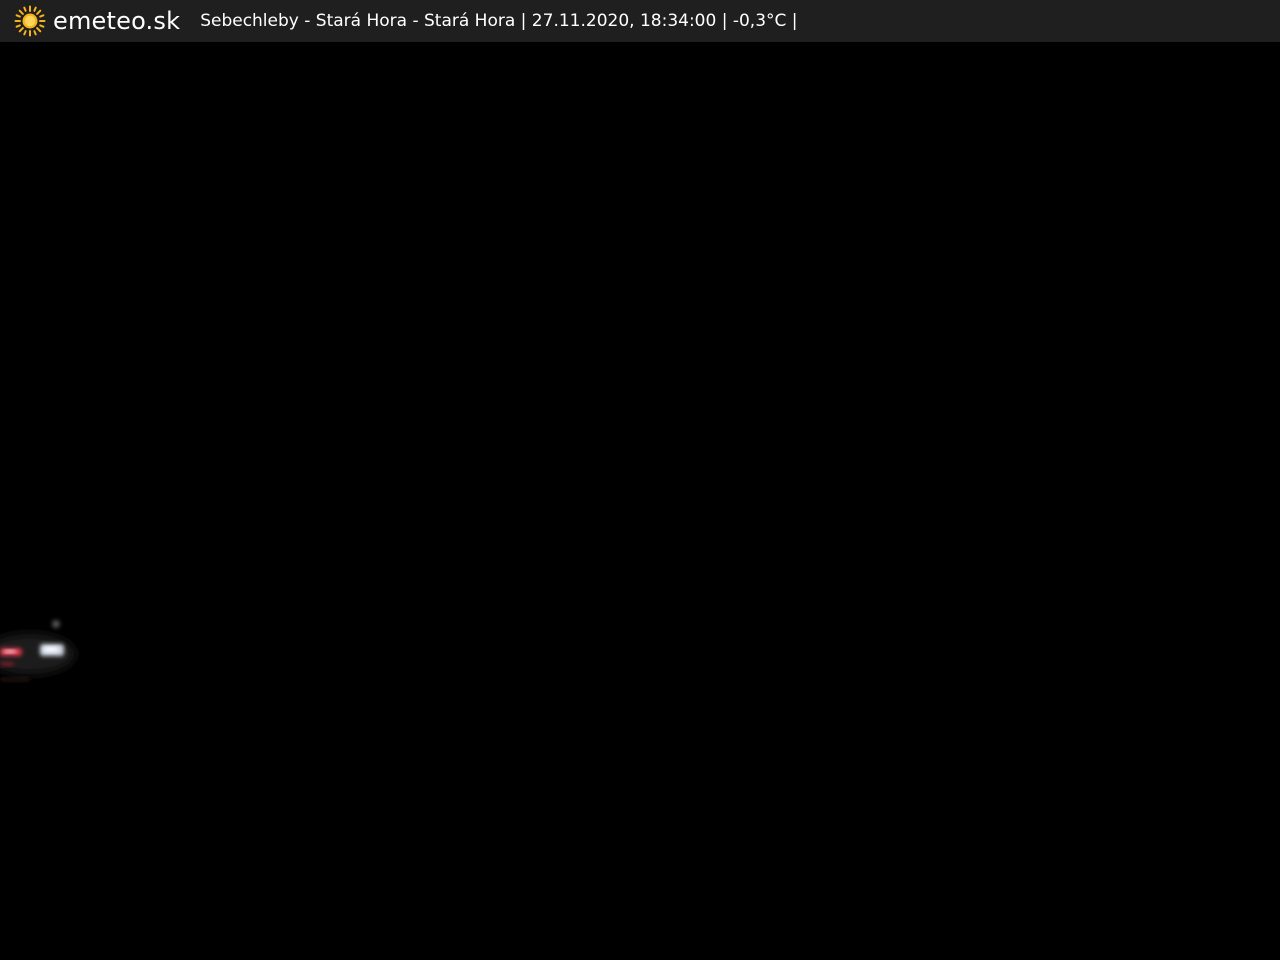 The width and height of the screenshot is (1280, 960). Describe the element at coordinates (7, 664) in the screenshot. I see `red-light-lower` at that location.